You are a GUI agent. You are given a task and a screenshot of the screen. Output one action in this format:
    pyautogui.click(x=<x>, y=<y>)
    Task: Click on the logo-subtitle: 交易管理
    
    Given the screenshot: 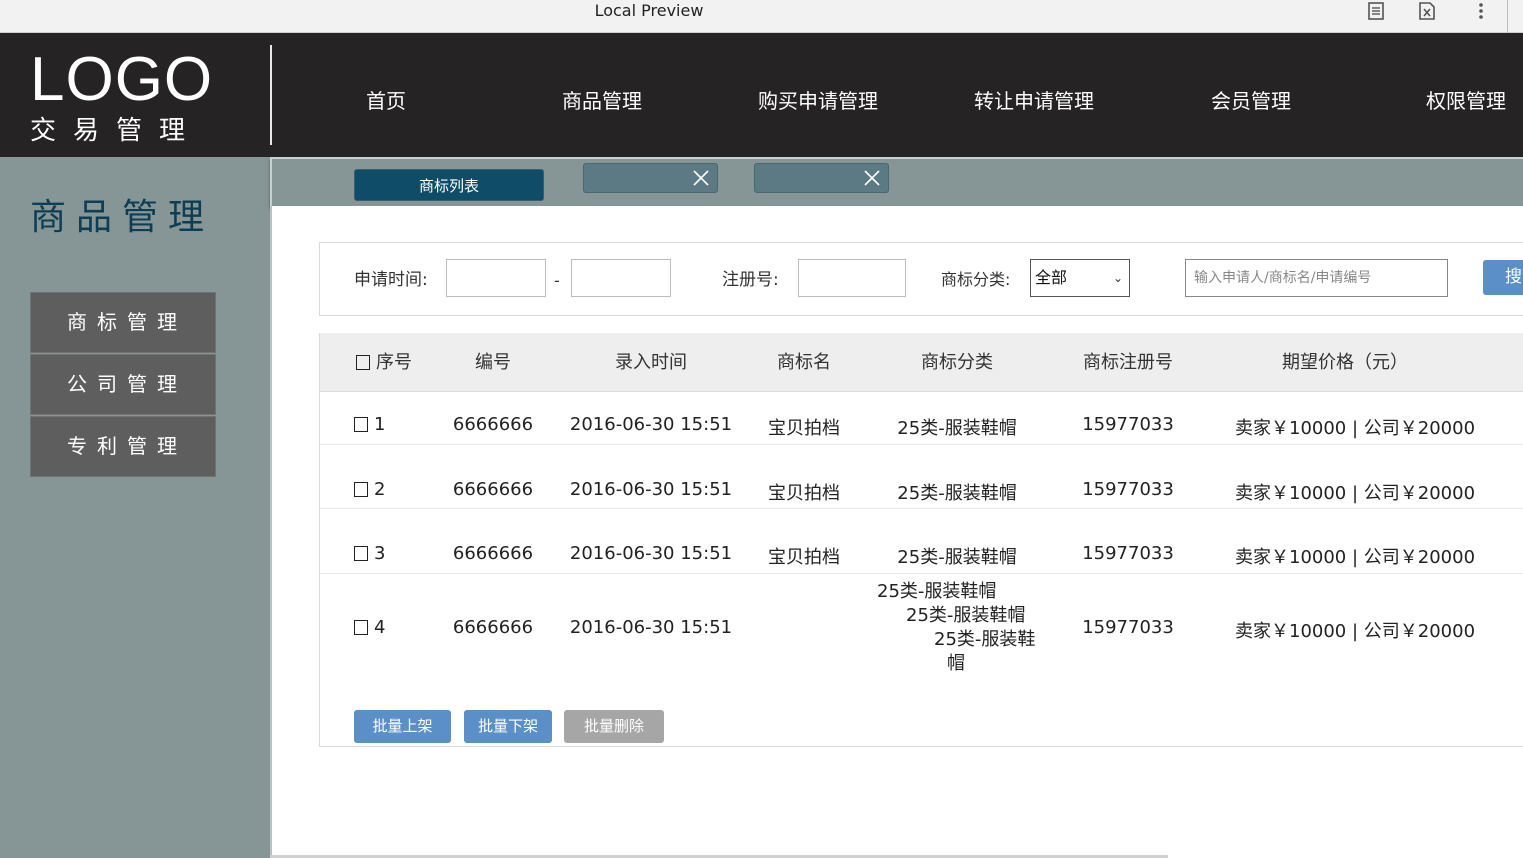 What is the action you would take?
    pyautogui.click(x=116, y=131)
    